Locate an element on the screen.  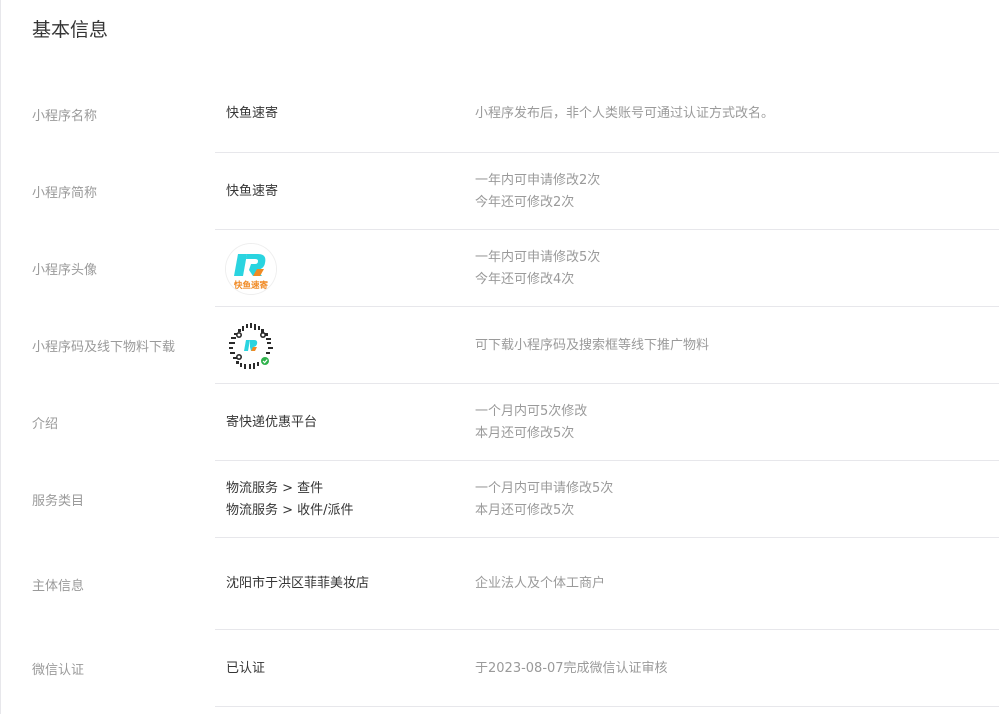
subject-text: 沈阳市于洪区菲菲美妆店 is located at coordinates (298, 583).